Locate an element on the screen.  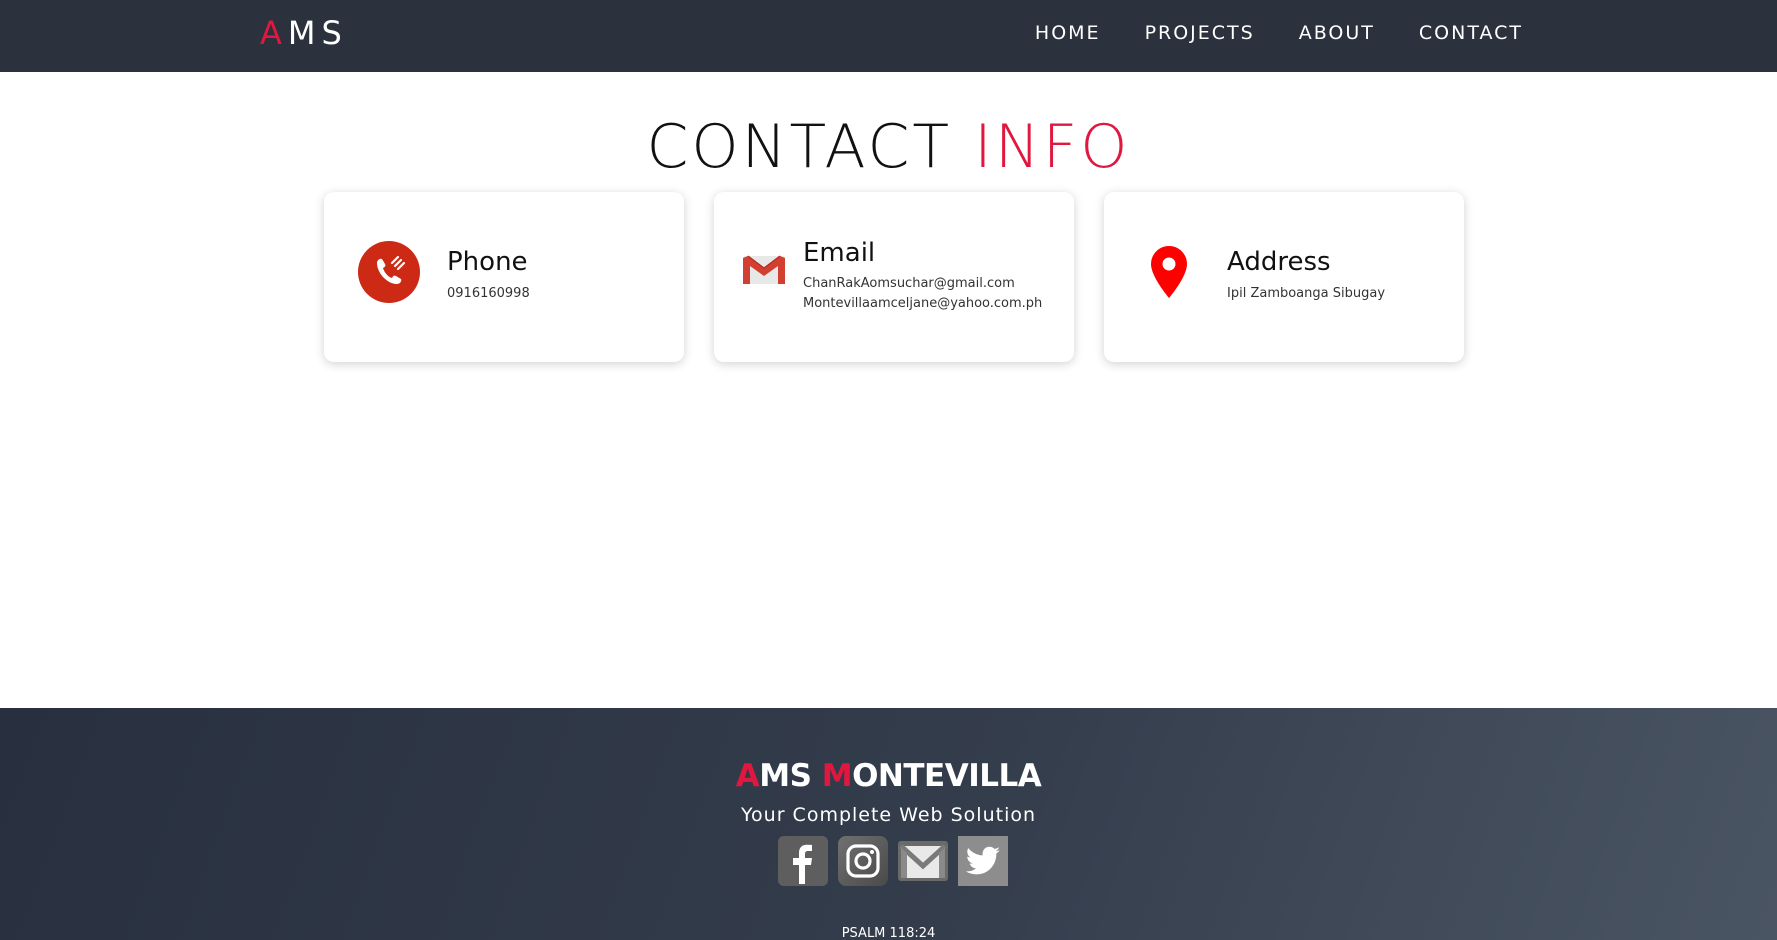
phone-card: Phone 0916160998 is located at coordinates (504, 277).